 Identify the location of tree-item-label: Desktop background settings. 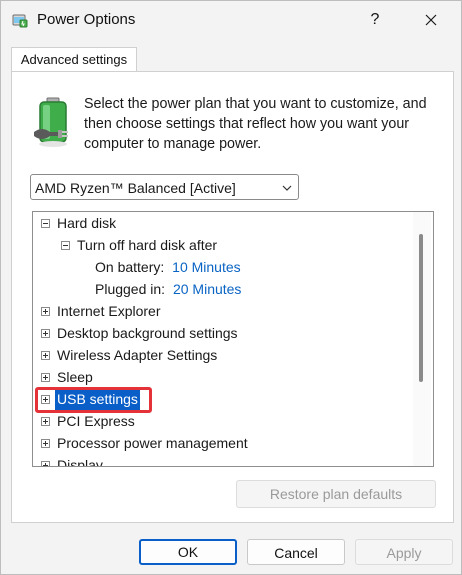
(147, 333).